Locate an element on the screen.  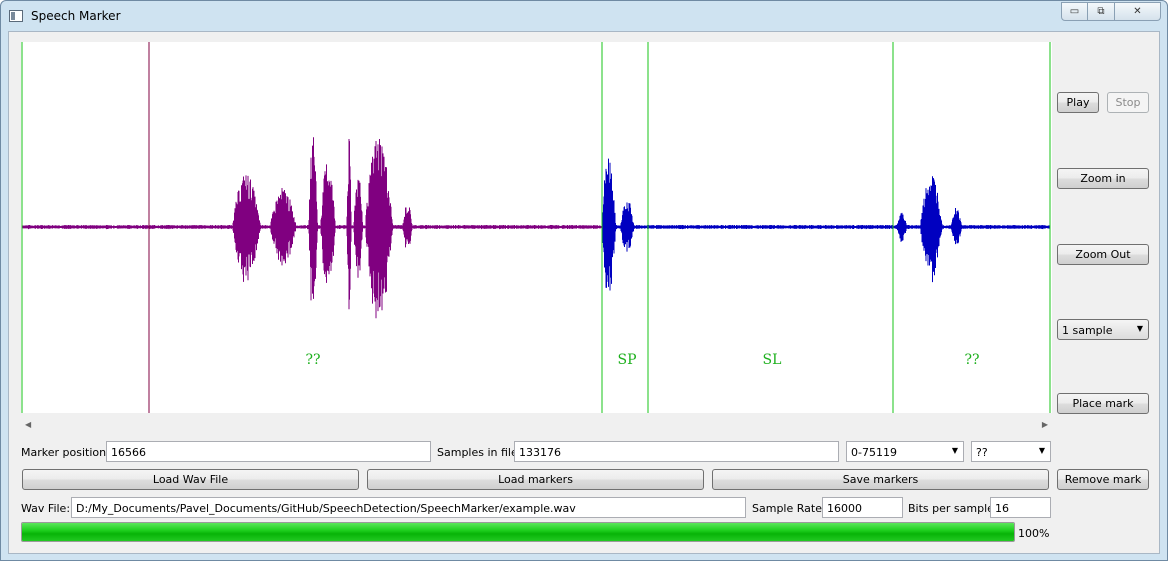
window-controls: ▭ ⧉ ✕ is located at coordinates (1111, 12).